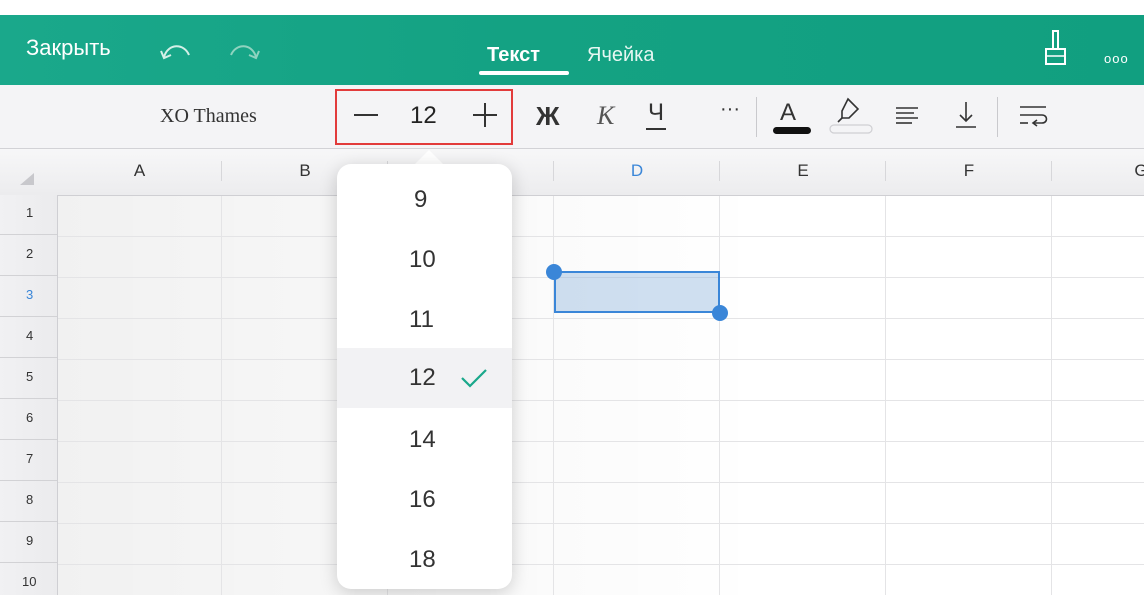 The height and width of the screenshot is (595, 1144). I want to click on column-header-f: F, so click(969, 171).